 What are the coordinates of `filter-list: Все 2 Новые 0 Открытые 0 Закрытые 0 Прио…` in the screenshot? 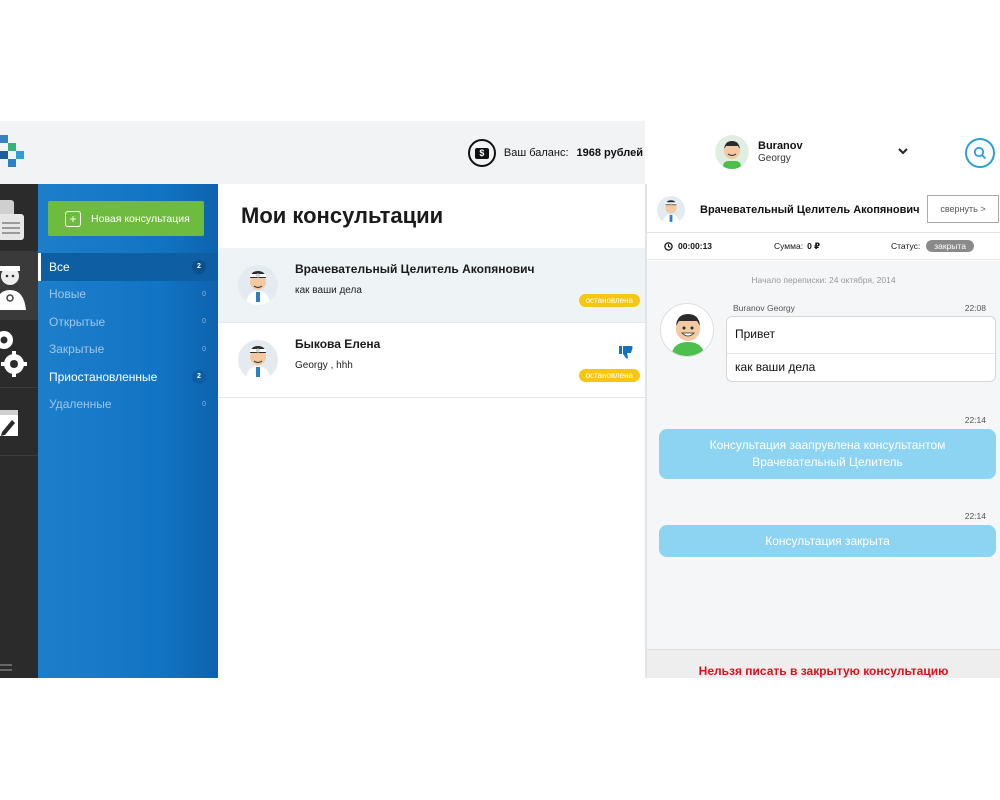 It's located at (128, 335).